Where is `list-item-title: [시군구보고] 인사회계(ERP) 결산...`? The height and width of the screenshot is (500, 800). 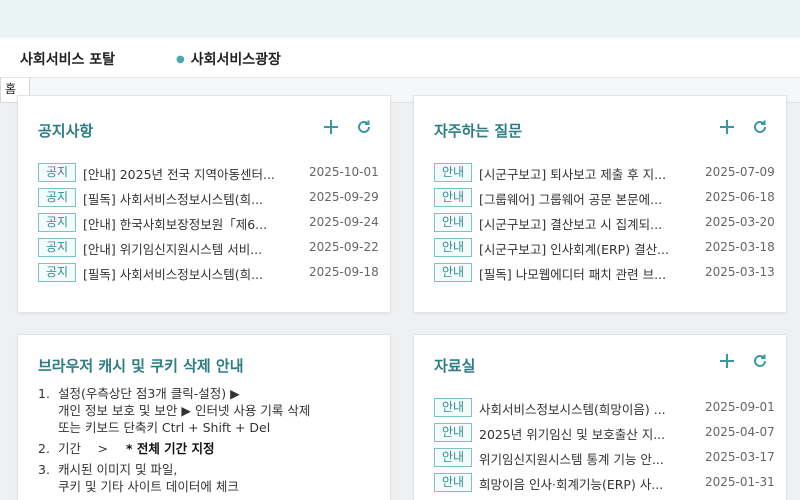 list-item-title: [시군구보고] 인사회계(ERP) 결산... is located at coordinates (585, 248).